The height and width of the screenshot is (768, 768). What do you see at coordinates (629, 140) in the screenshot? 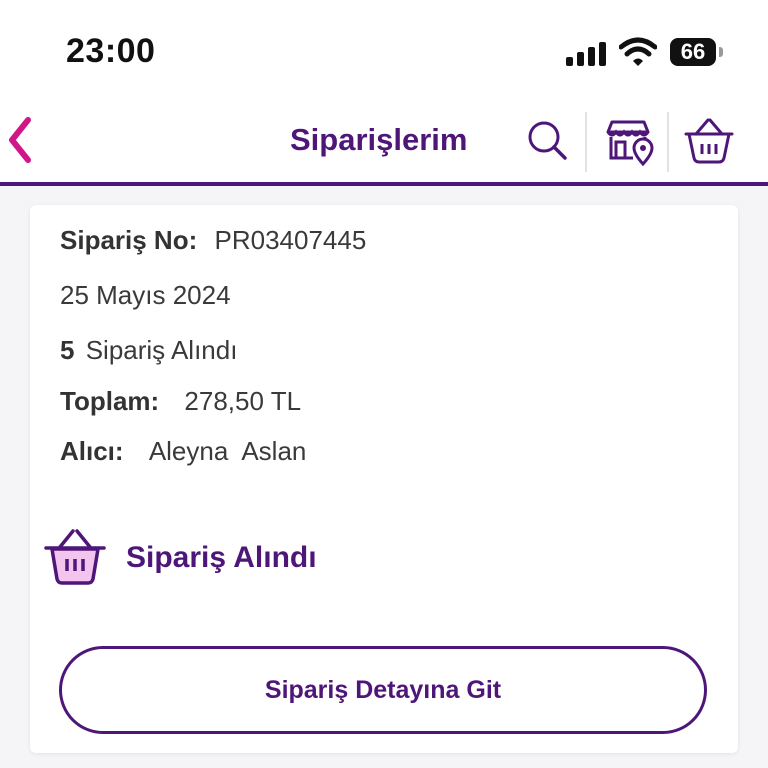
I see `store-location-icon` at bounding box center [629, 140].